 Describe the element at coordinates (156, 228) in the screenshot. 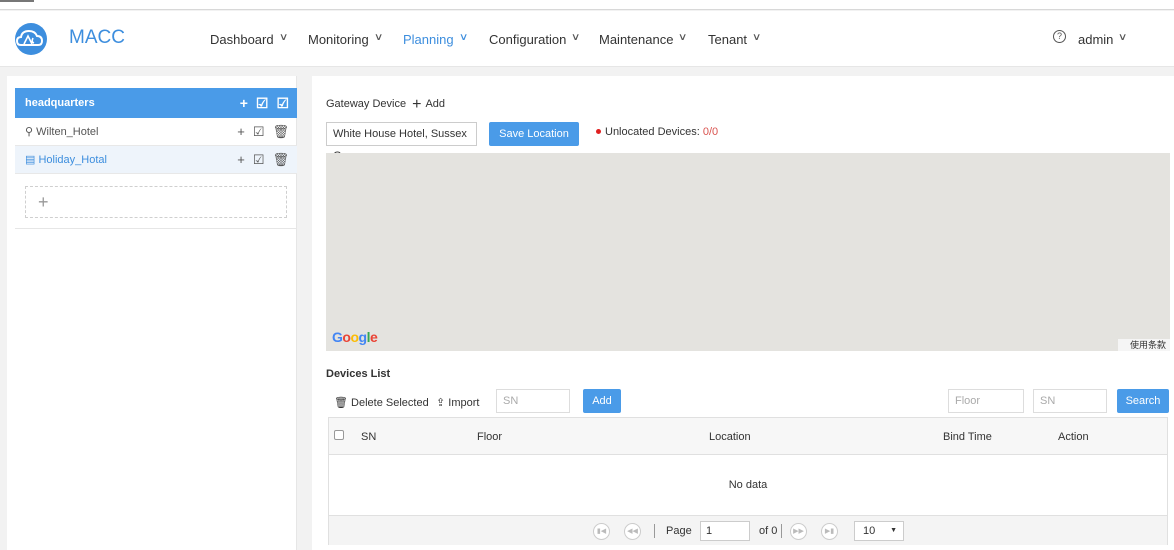

I see `tree-divider` at that location.